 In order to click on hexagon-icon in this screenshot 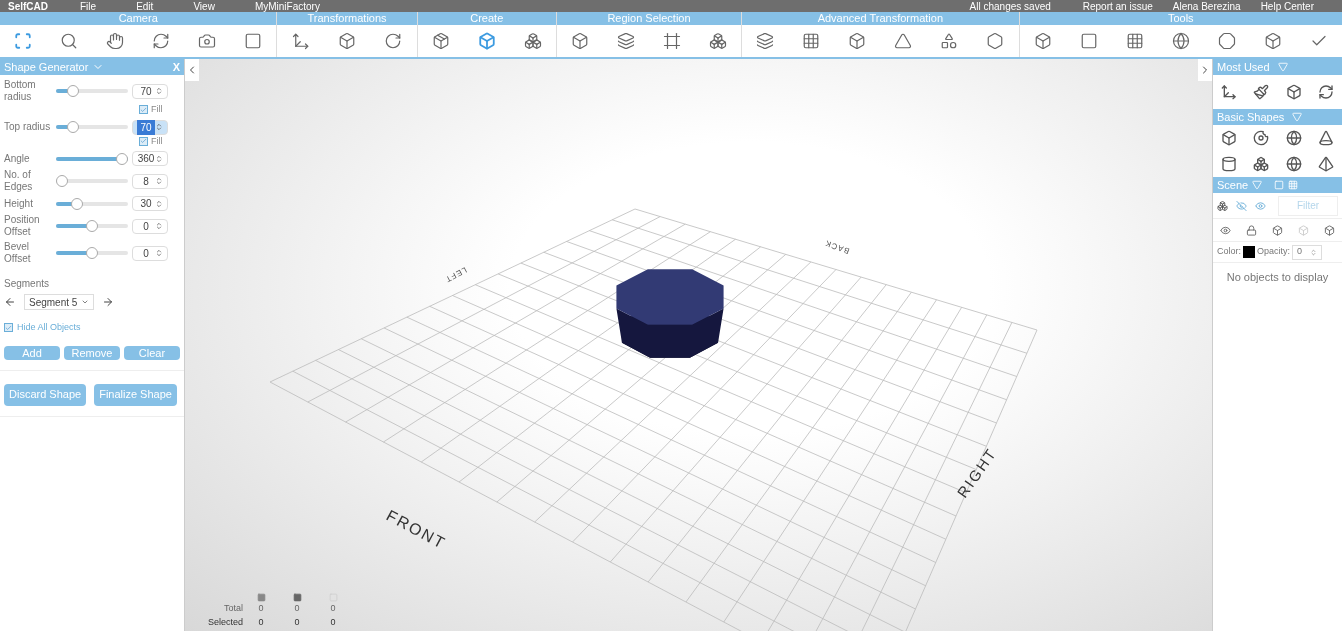, I will do `click(995, 41)`.